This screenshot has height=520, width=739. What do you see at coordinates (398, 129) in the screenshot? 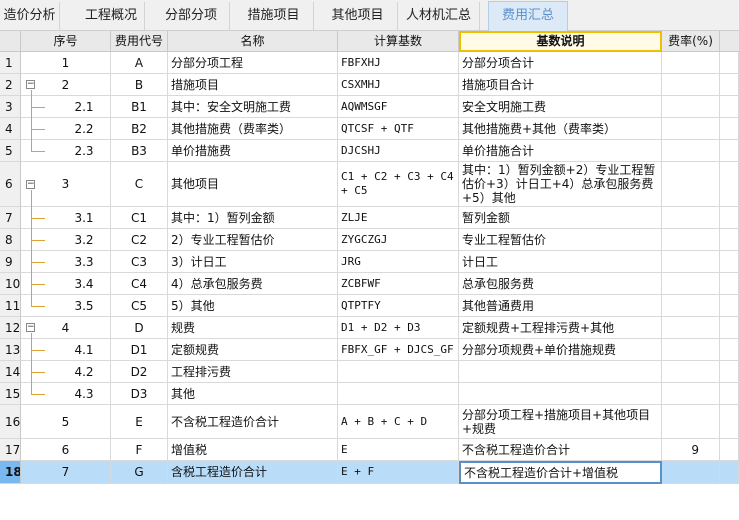
I see `base-cell: QTCSF + QTF` at bounding box center [398, 129].